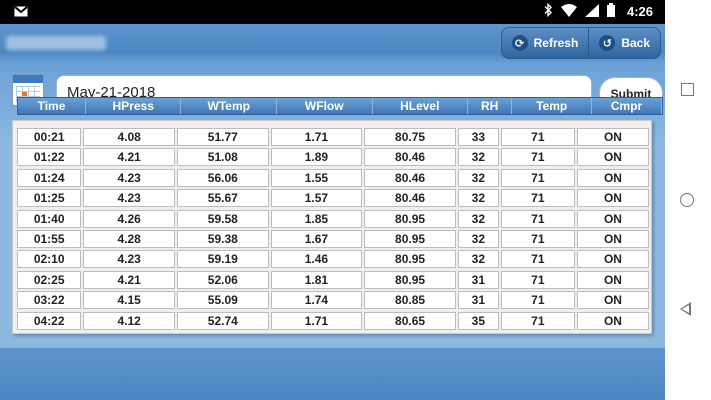 This screenshot has width=711, height=400. Describe the element at coordinates (222, 218) in the screenshot. I see `table-cell-wtemp: 59.58` at that location.